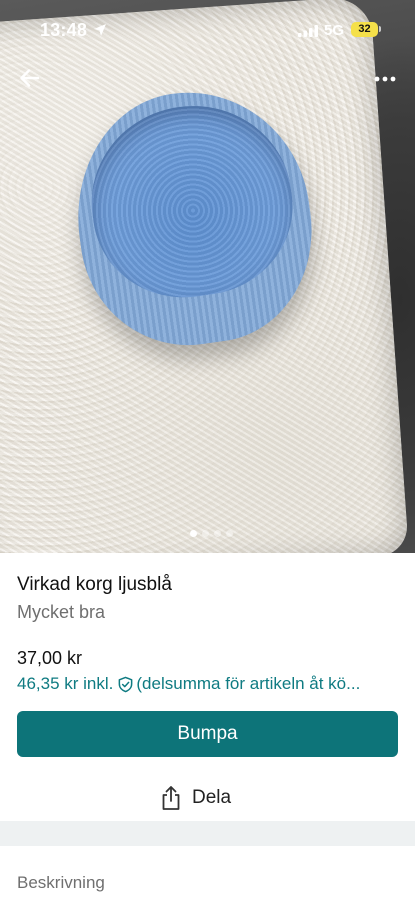 The image size is (415, 900). Describe the element at coordinates (364, 29) in the screenshot. I see `battery-indicator: 32` at that location.